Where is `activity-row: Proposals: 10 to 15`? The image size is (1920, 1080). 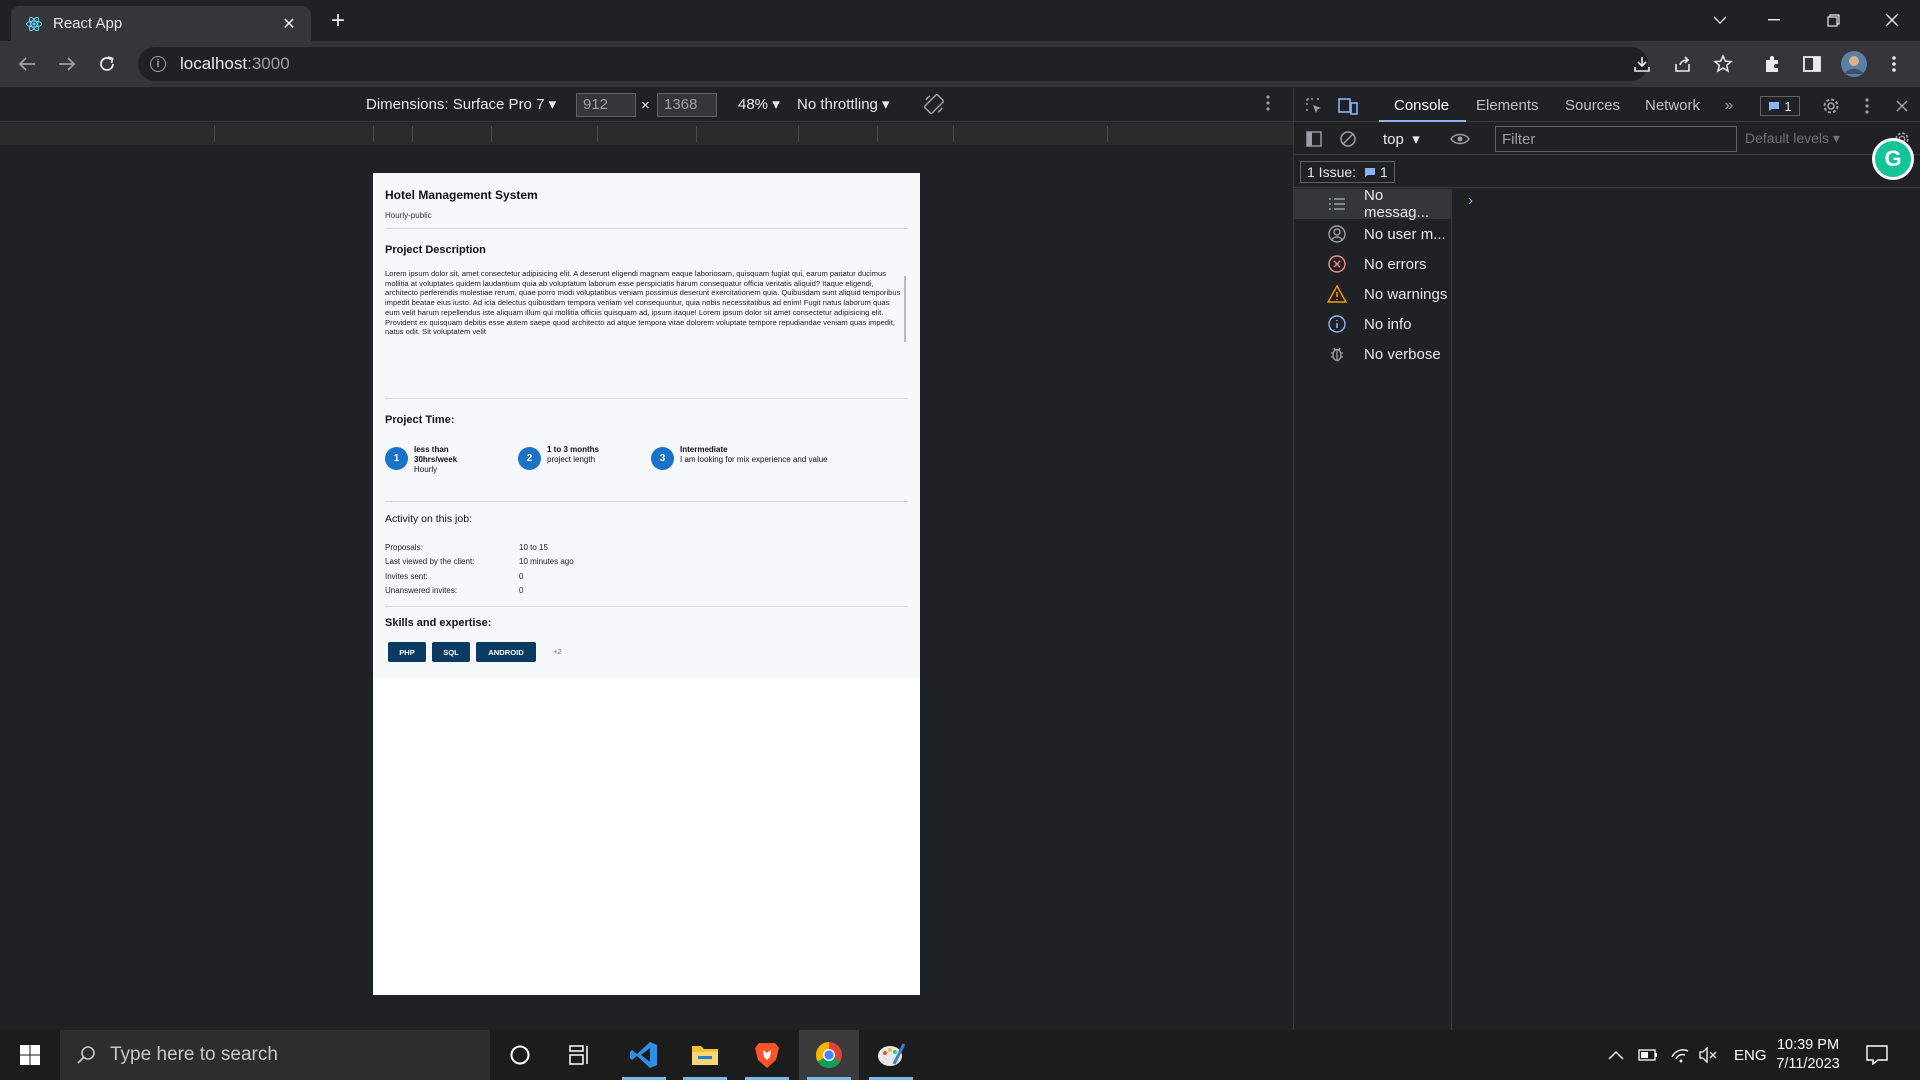 activity-row: Proposals: 10 to 15 is located at coordinates (466, 547).